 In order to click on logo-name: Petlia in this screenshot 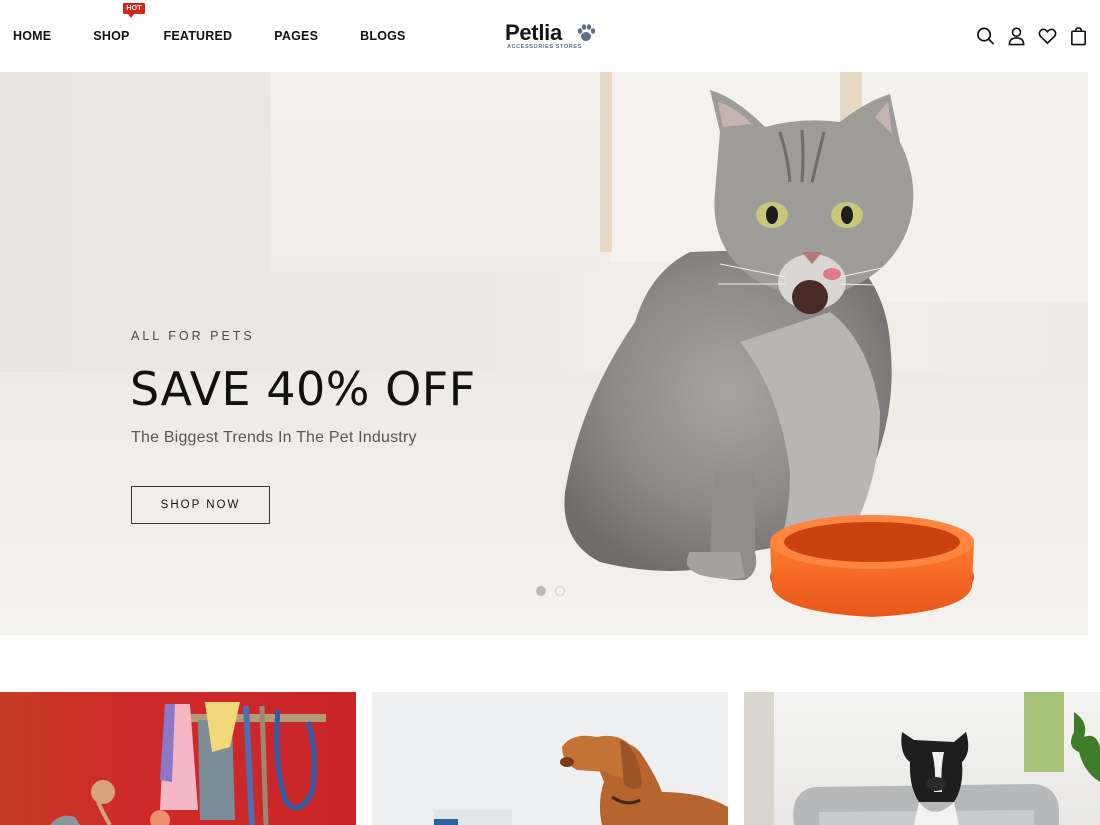, I will do `click(533, 32)`.